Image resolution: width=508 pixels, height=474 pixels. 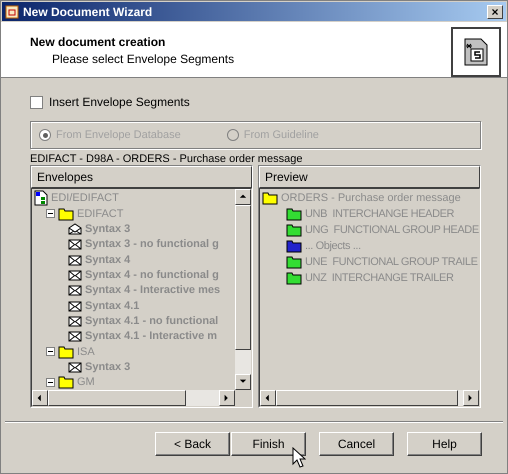 I want to click on tree-root-icon, so click(x=41, y=198).